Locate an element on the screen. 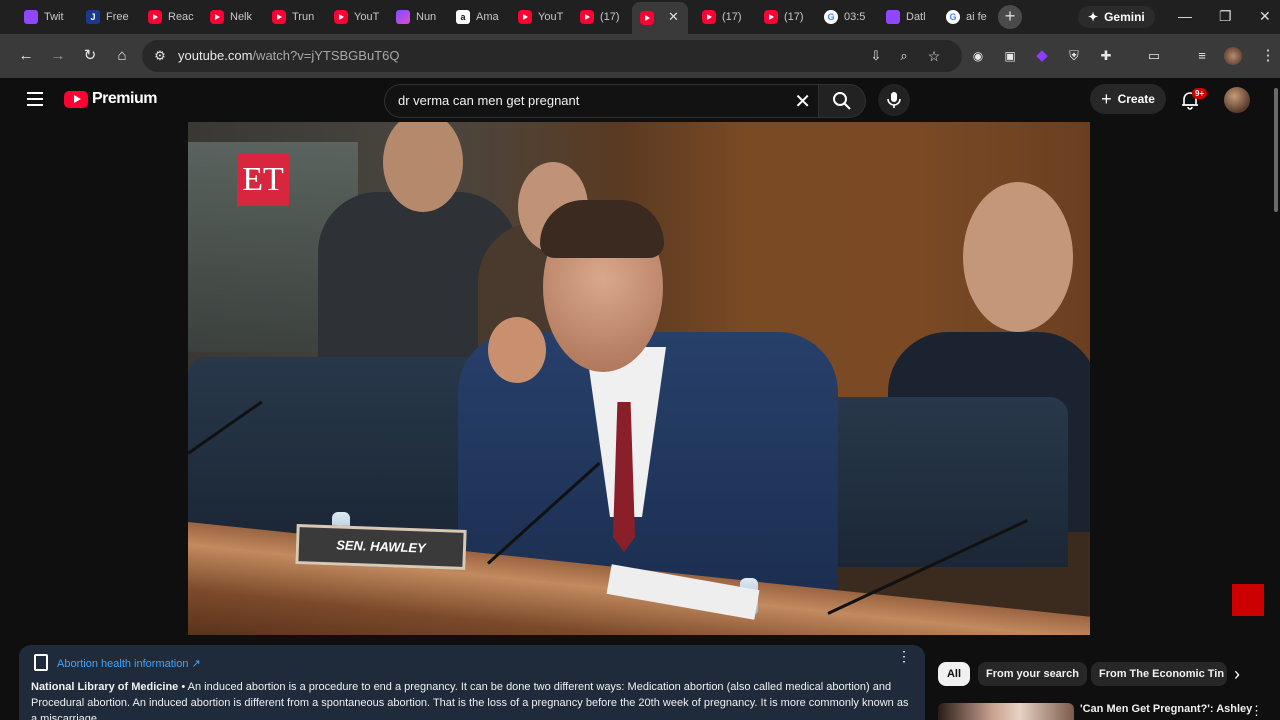 Image resolution: width=1280 pixels, height=720 pixels. extension-icon: ◆ is located at coordinates (1042, 56).